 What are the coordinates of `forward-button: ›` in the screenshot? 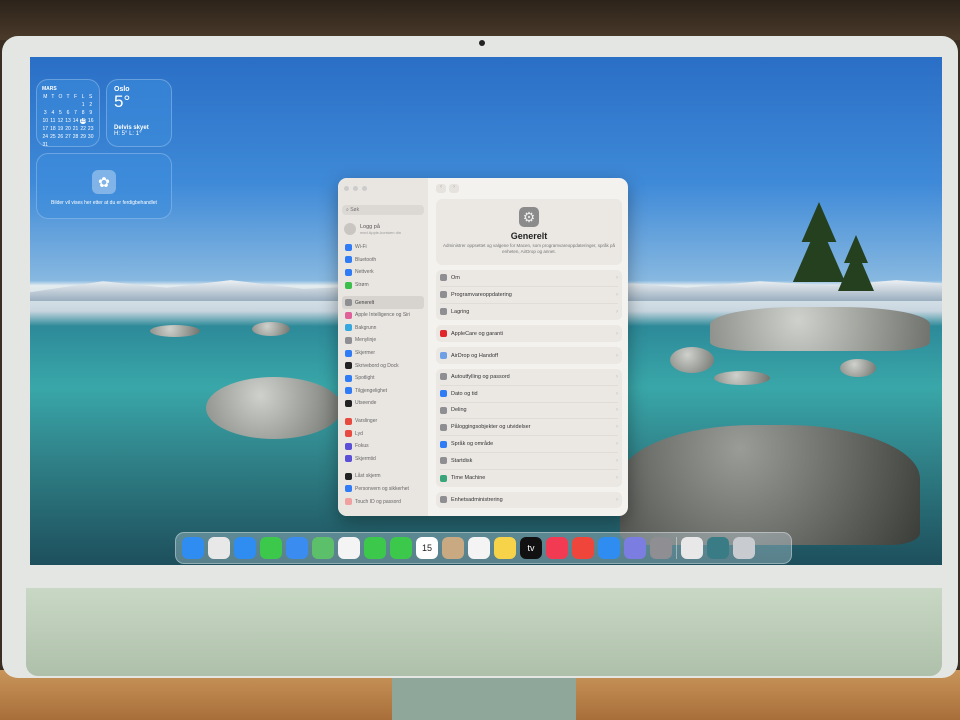 It's located at (454, 188).